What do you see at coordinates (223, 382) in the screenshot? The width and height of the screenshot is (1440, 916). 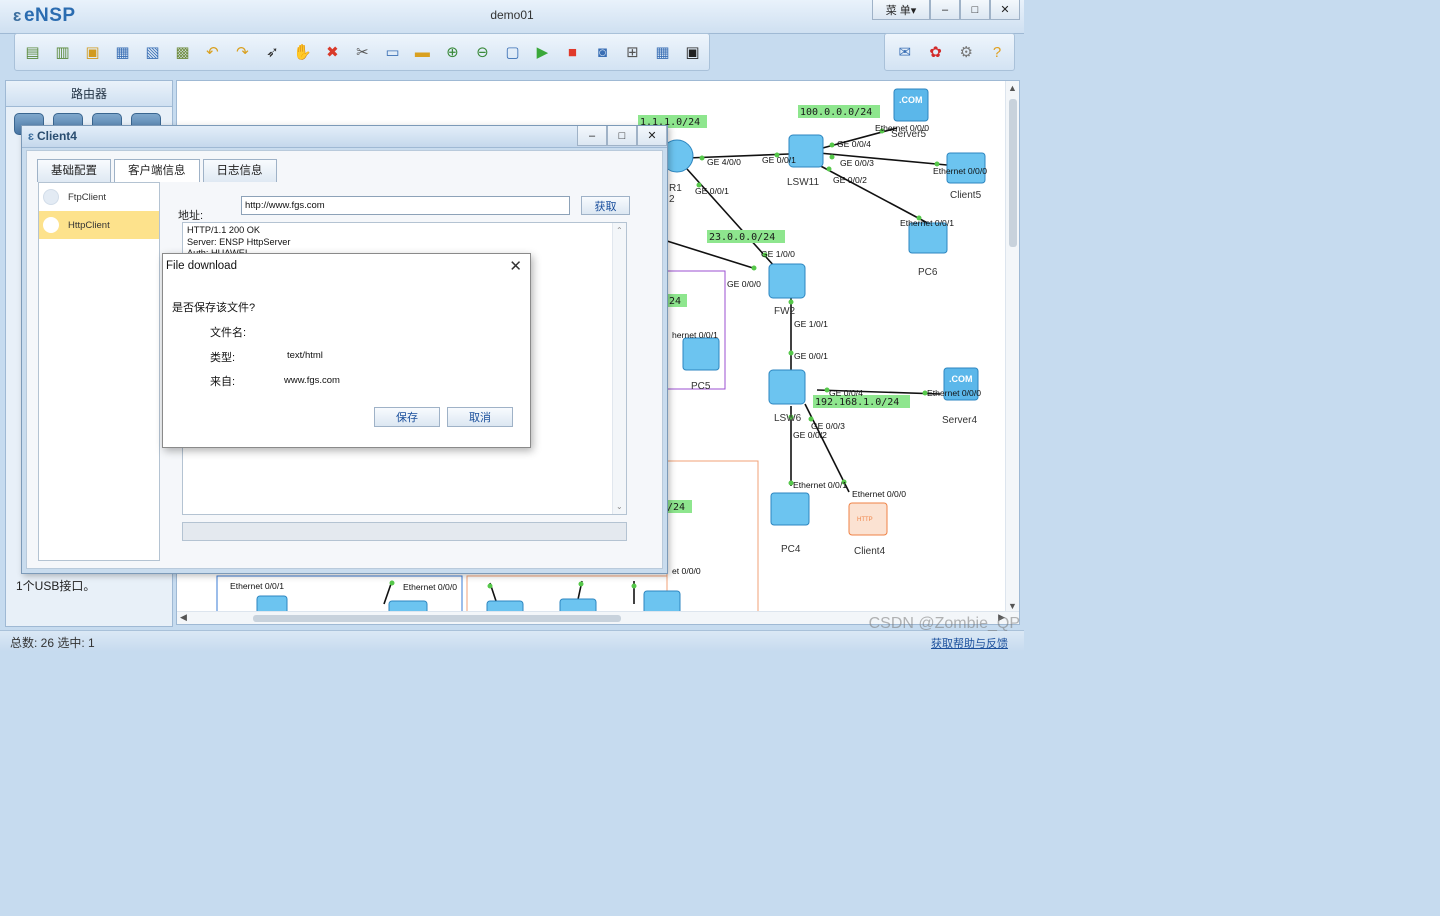 I see `from-label: 来自:` at bounding box center [223, 382].